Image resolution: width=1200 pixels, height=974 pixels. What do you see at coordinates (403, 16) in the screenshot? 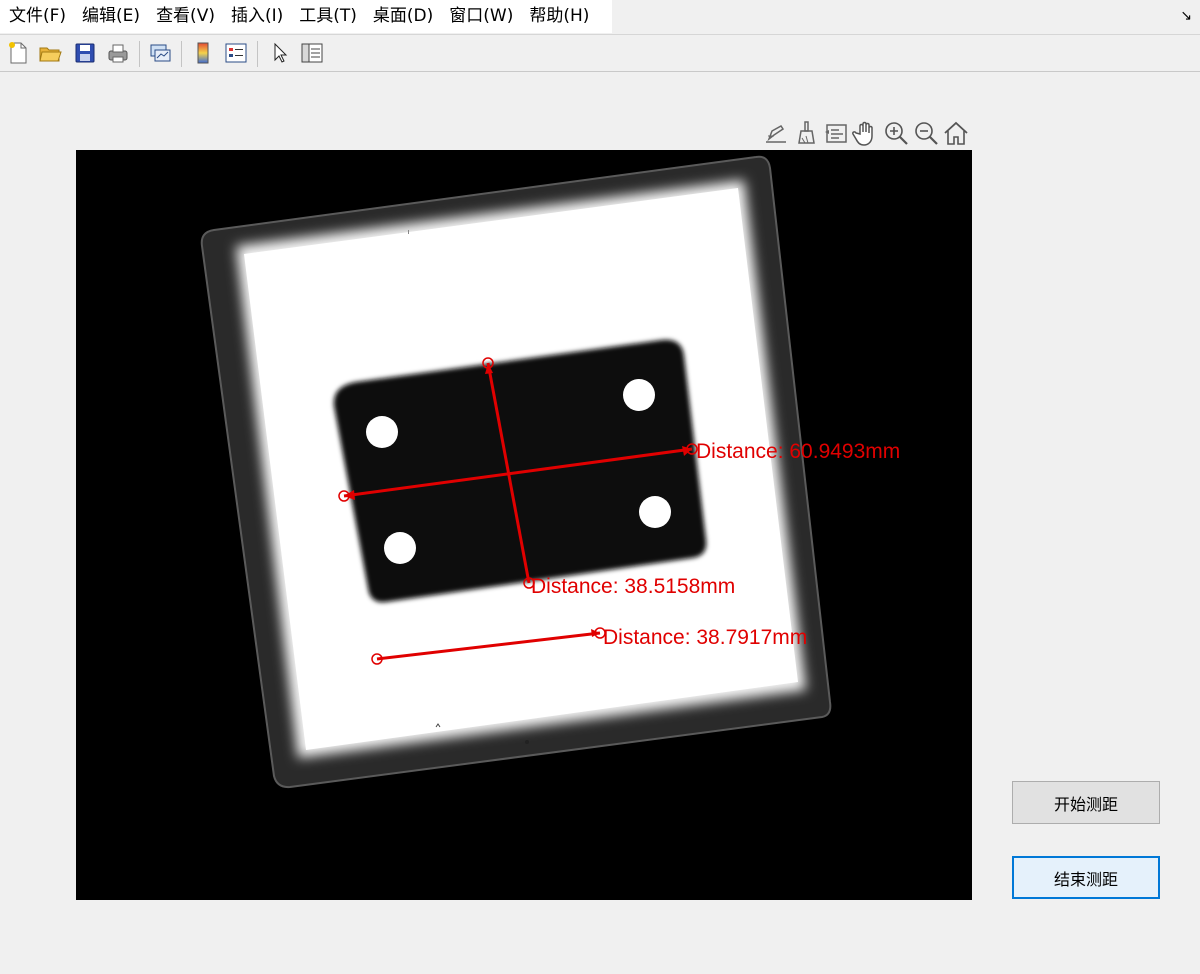
I see `menu-desktop: 桌面(D)` at bounding box center [403, 16].